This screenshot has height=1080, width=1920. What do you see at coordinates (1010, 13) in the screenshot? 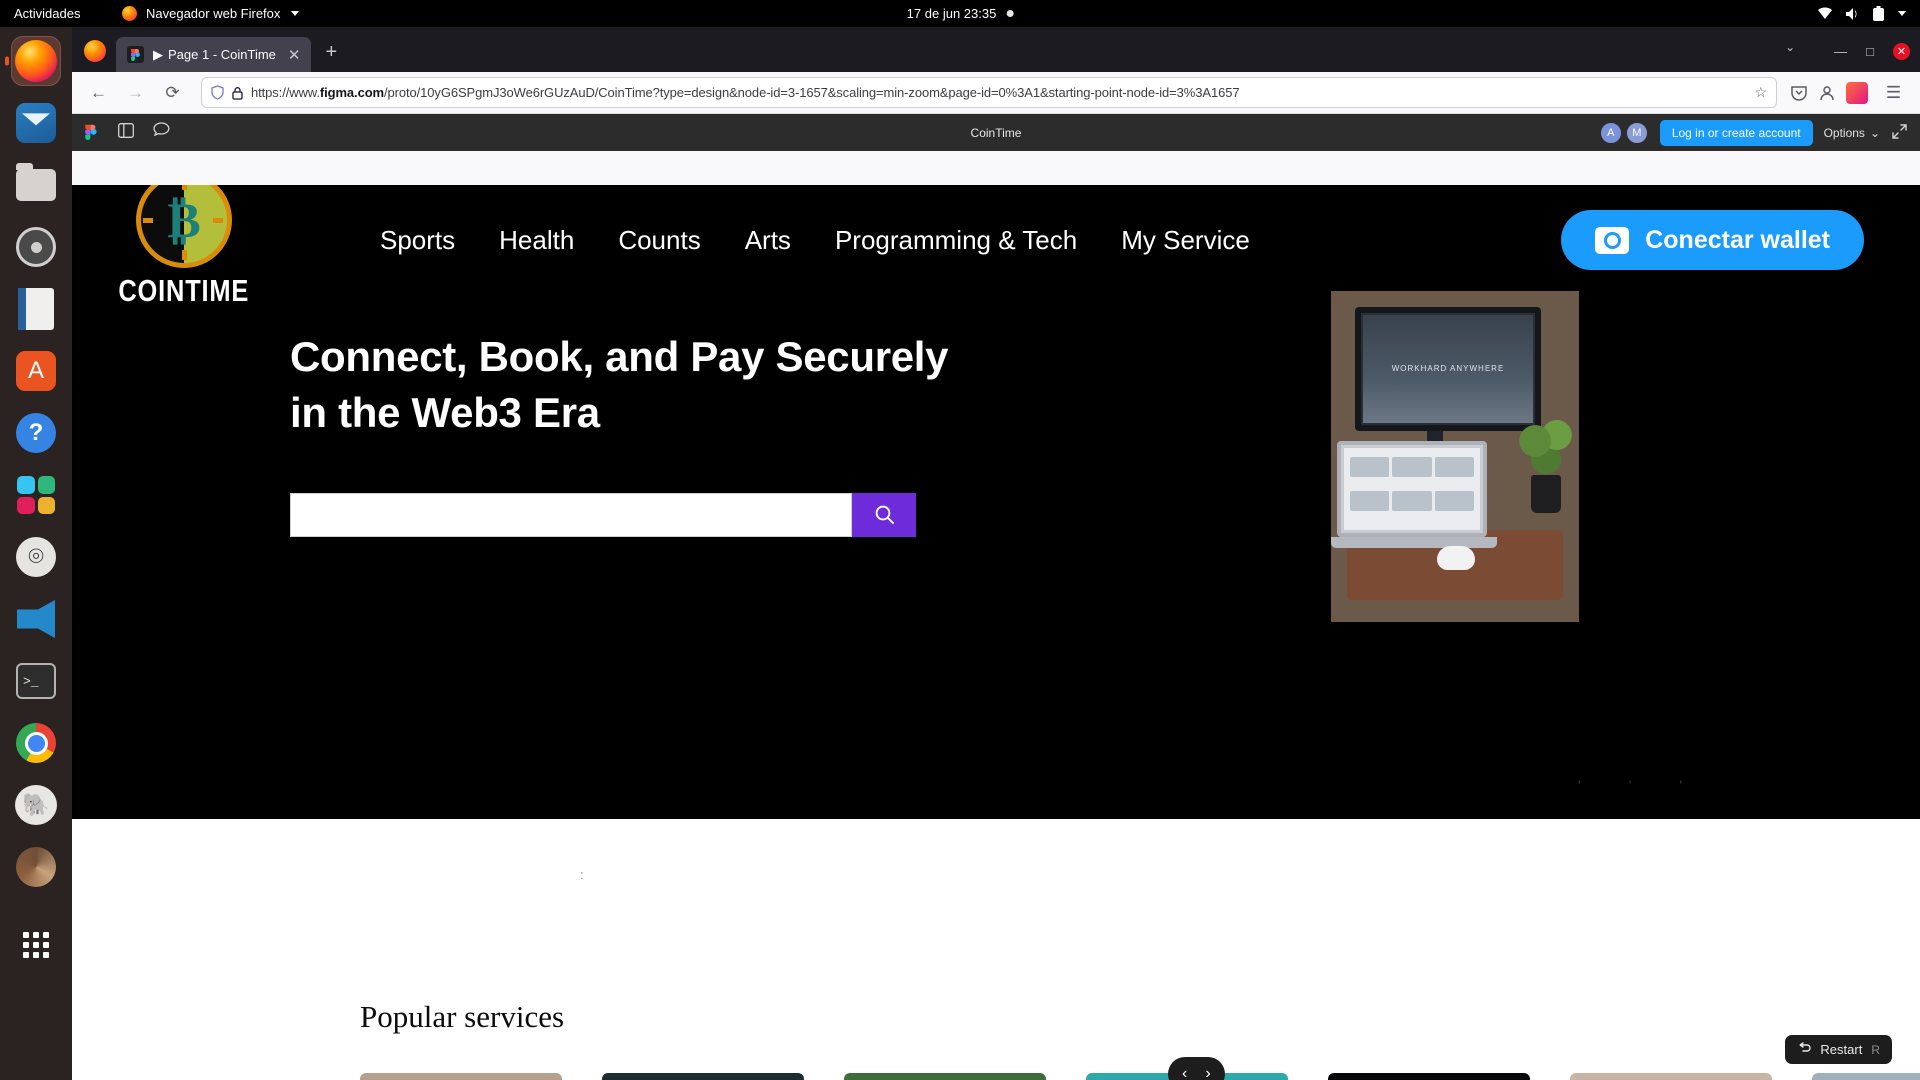
I see `recording-indicator-icon` at bounding box center [1010, 13].